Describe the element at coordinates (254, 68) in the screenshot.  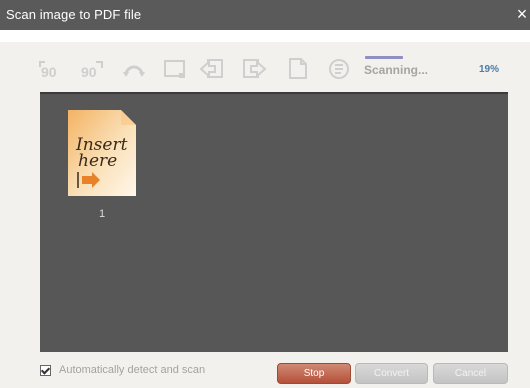
I see `move-right-icon` at that location.